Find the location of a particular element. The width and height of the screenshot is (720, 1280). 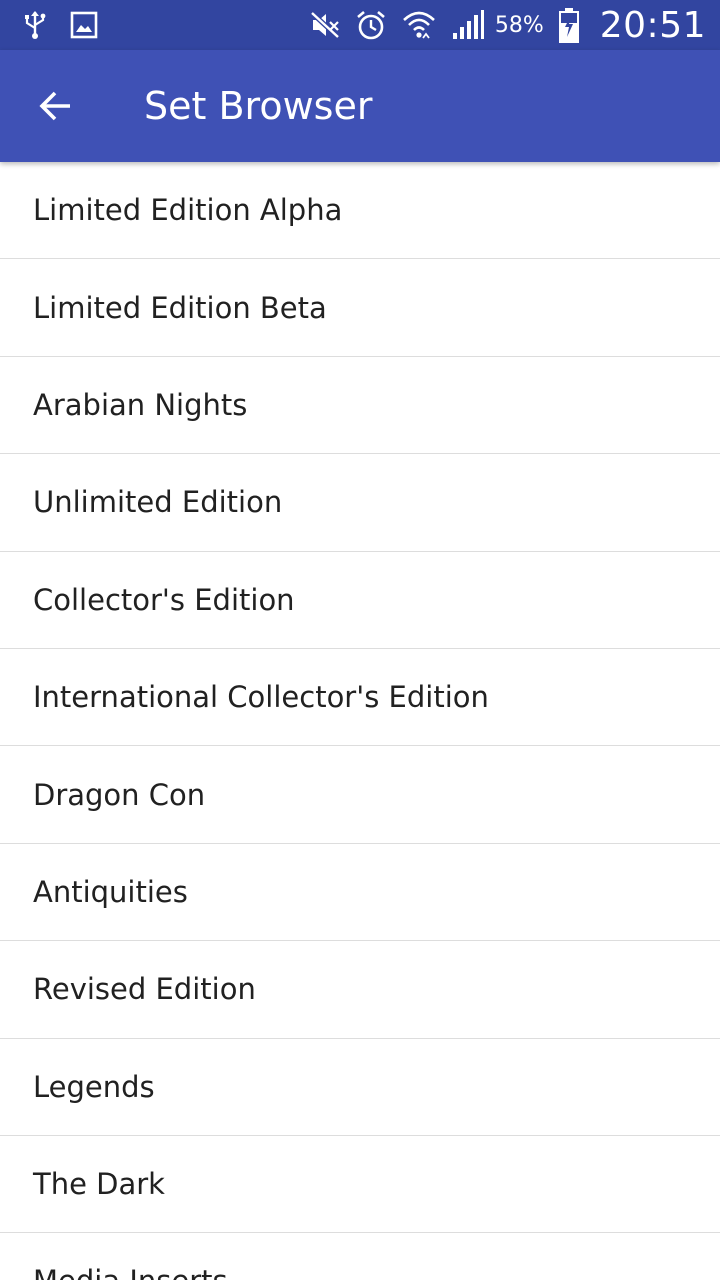

set-item-limited-edition-alpha: Limited Edition Alpha is located at coordinates (360, 211).